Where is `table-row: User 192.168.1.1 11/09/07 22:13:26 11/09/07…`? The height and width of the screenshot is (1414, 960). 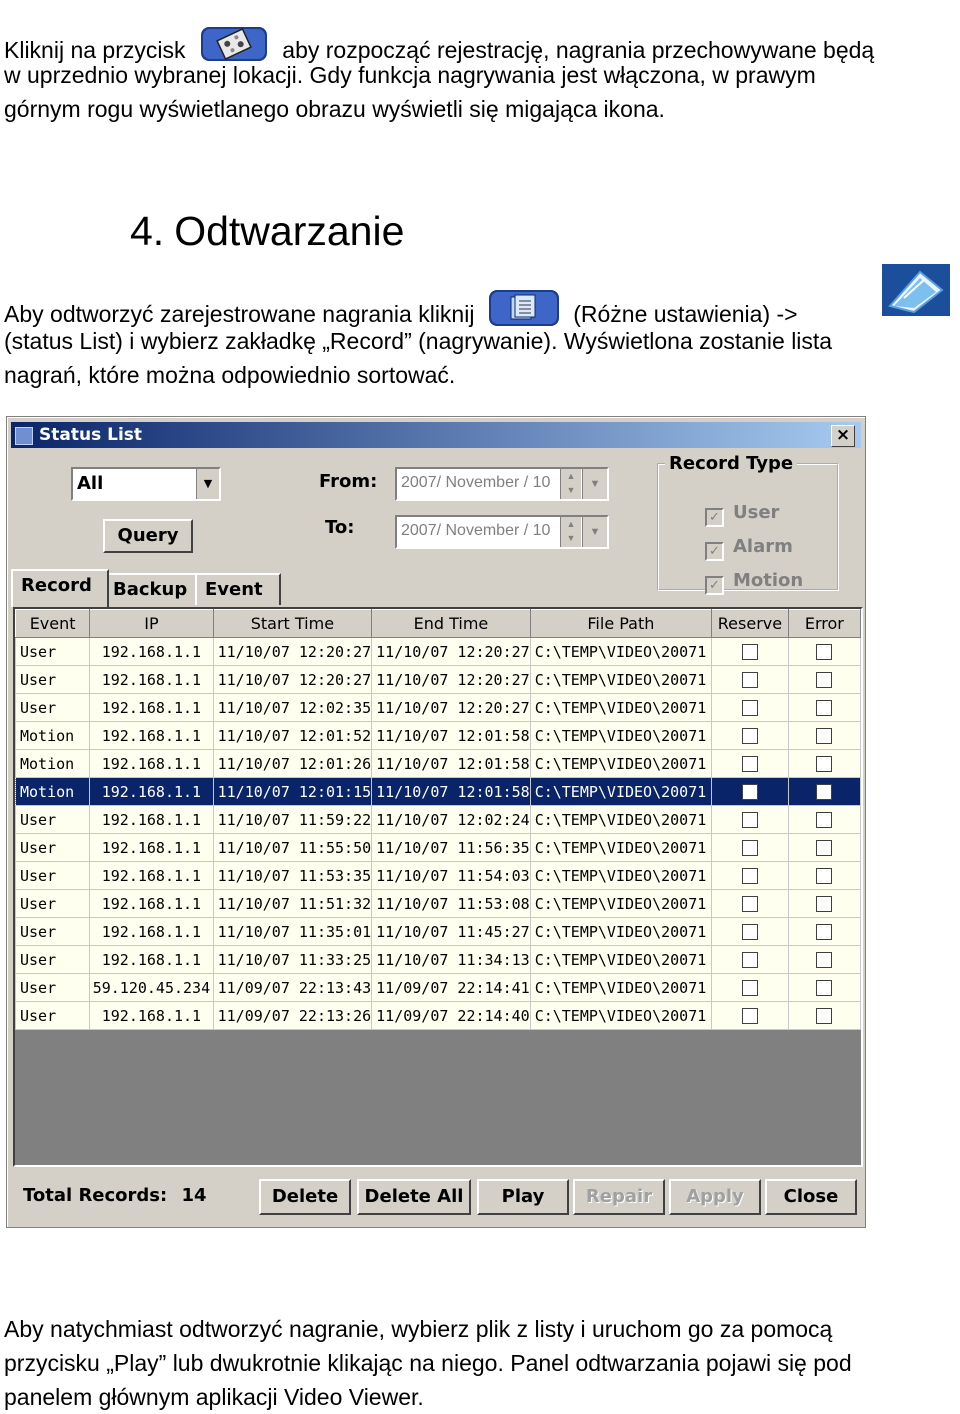 table-row: User 192.168.1.1 11/09/07 22:13:26 11/09/07… is located at coordinates (438, 1015).